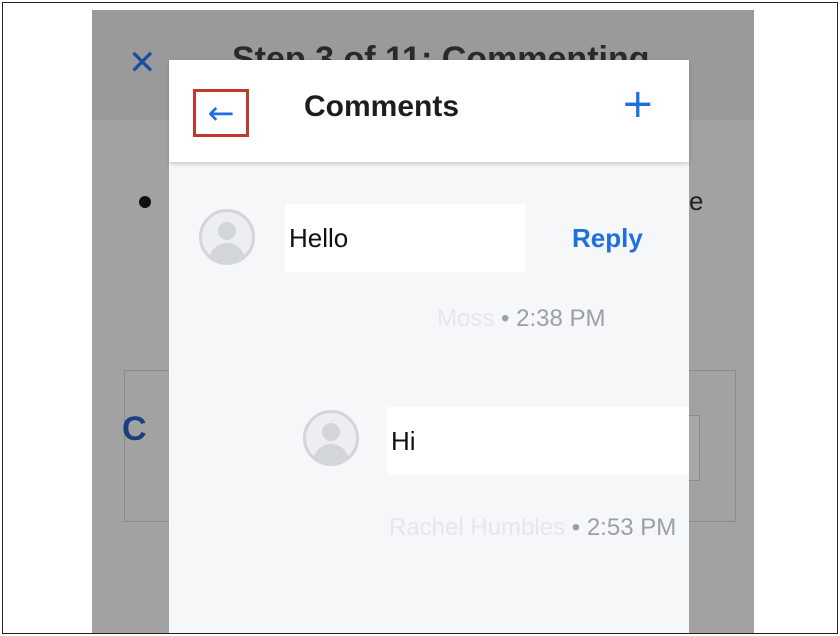 The height and width of the screenshot is (636, 840). Describe the element at coordinates (477, 527) in the screenshot. I see `comment-author: Rachel Humbles` at that location.